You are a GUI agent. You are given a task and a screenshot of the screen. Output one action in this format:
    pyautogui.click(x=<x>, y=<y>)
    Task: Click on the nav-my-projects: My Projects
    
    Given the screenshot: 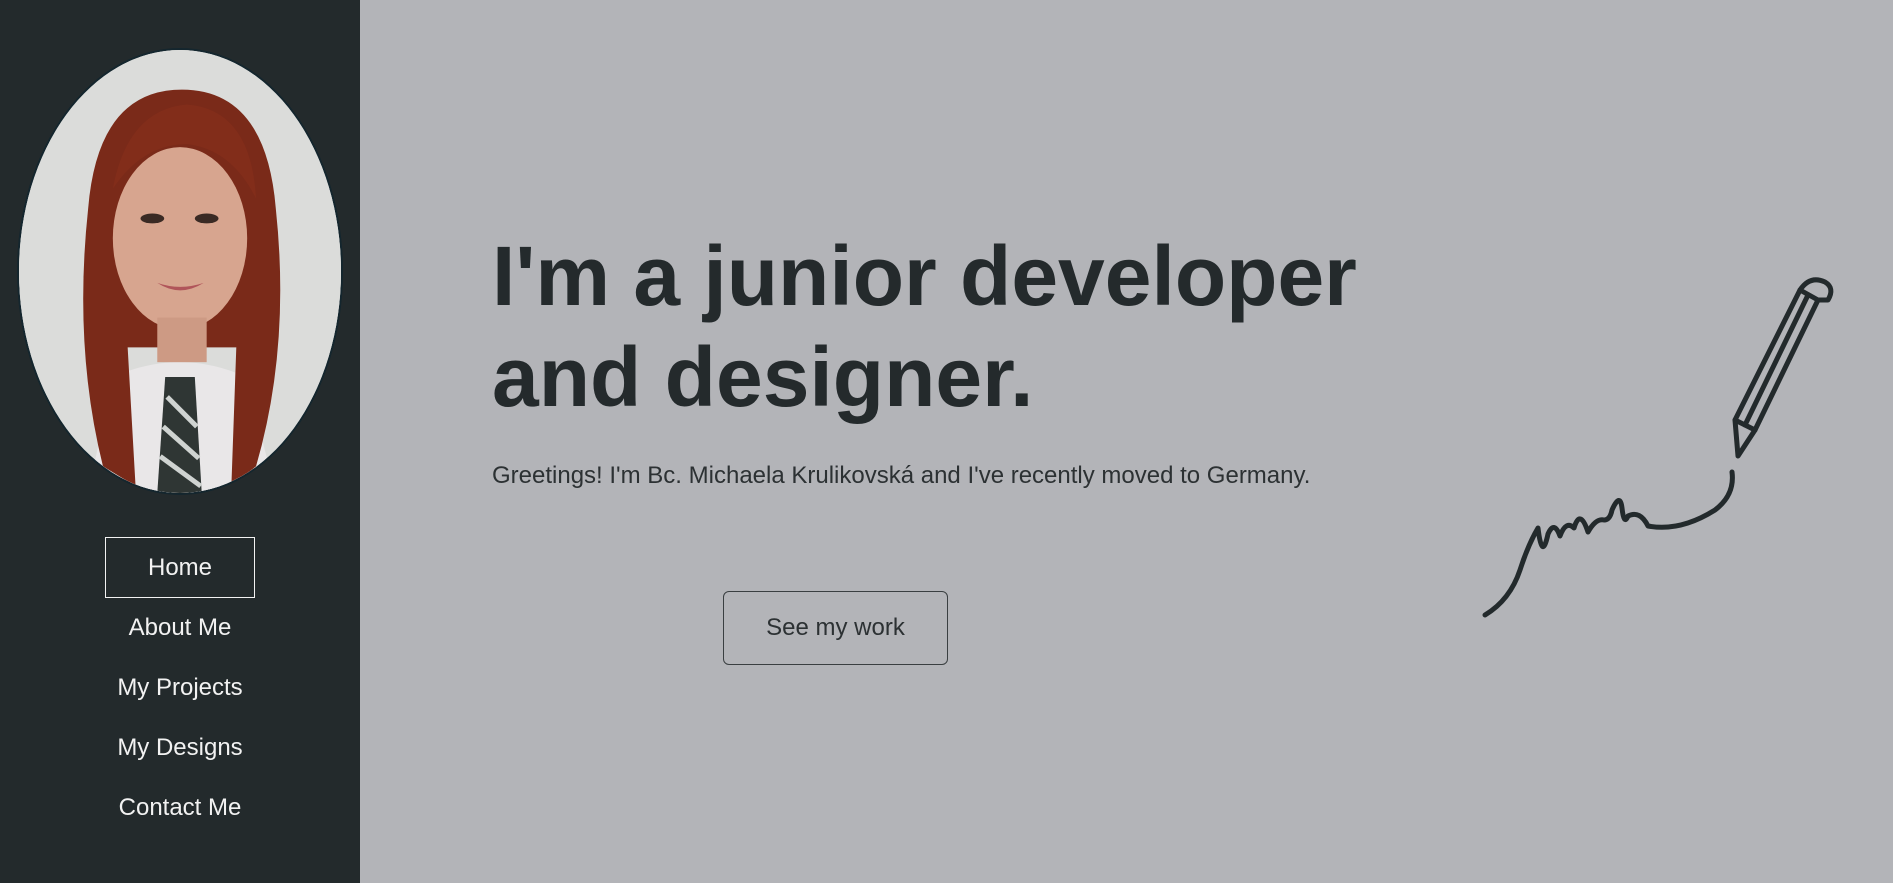 What is the action you would take?
    pyautogui.click(x=180, y=688)
    